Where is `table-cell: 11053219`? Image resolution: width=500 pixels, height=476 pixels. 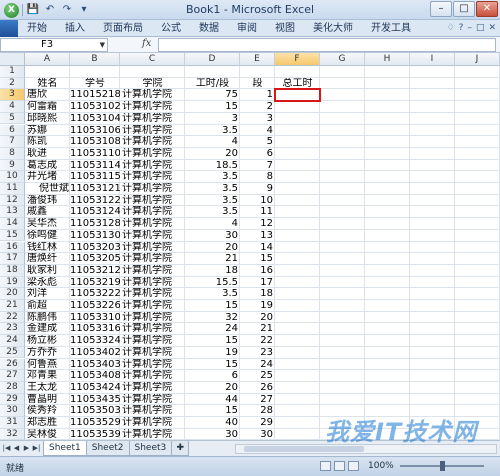
table-cell: 11053219 is located at coordinates (95, 283).